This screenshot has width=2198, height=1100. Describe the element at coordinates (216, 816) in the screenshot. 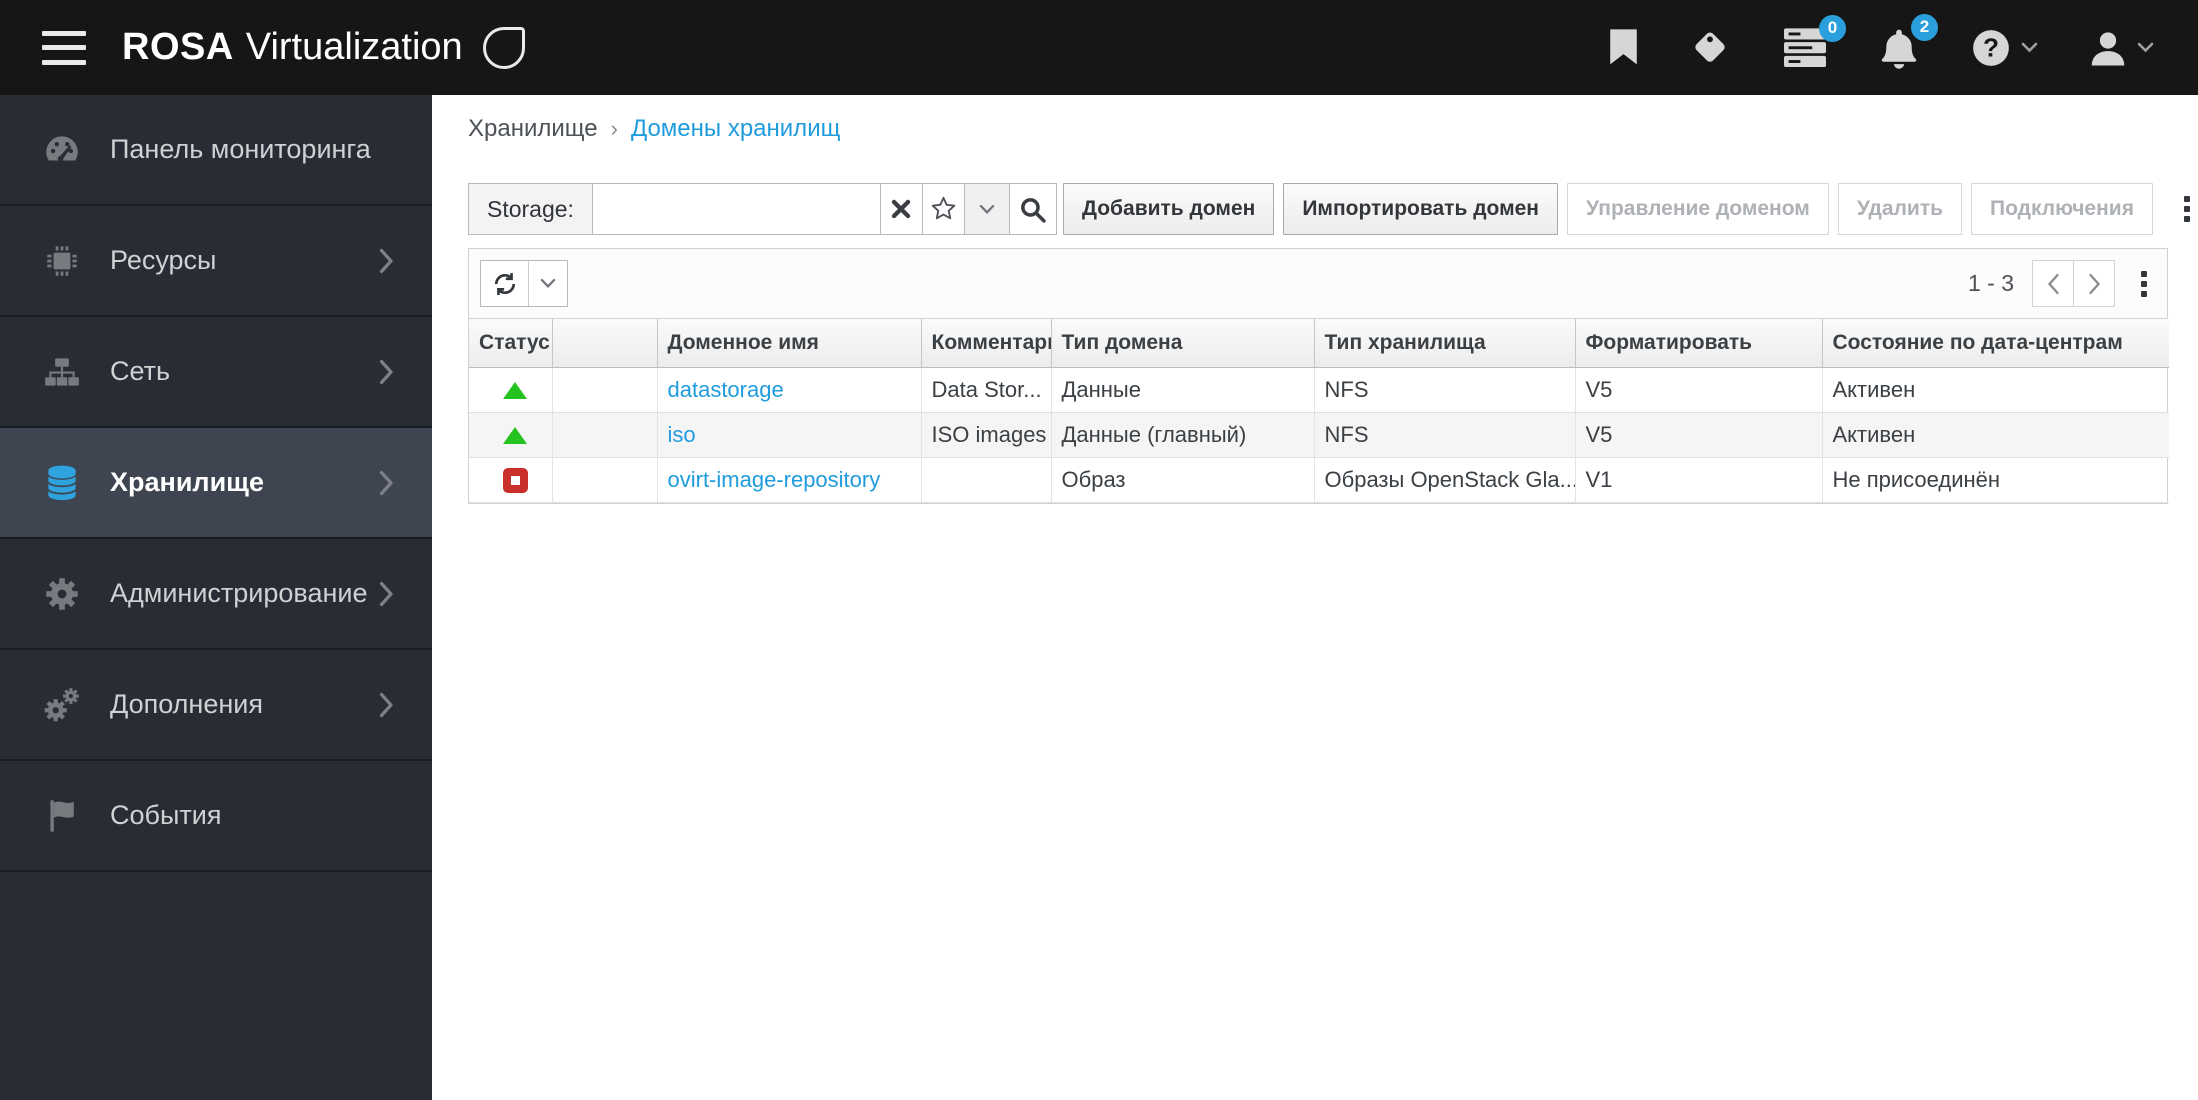

I see `sidebar-item-events: События` at that location.